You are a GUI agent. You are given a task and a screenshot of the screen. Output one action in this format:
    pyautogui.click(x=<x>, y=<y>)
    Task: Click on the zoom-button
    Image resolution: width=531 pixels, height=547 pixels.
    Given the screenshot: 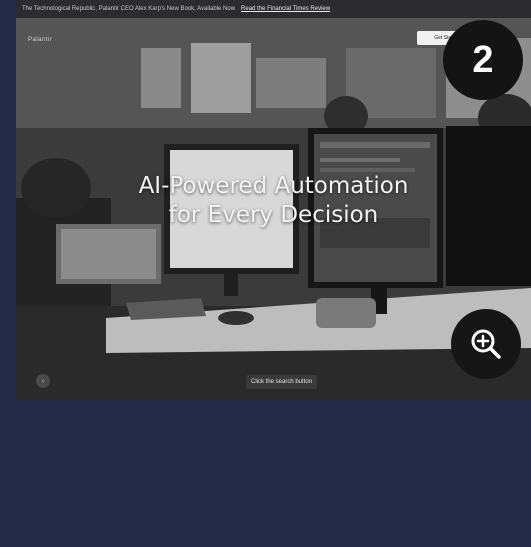 What is the action you would take?
    pyautogui.click(x=486, y=344)
    